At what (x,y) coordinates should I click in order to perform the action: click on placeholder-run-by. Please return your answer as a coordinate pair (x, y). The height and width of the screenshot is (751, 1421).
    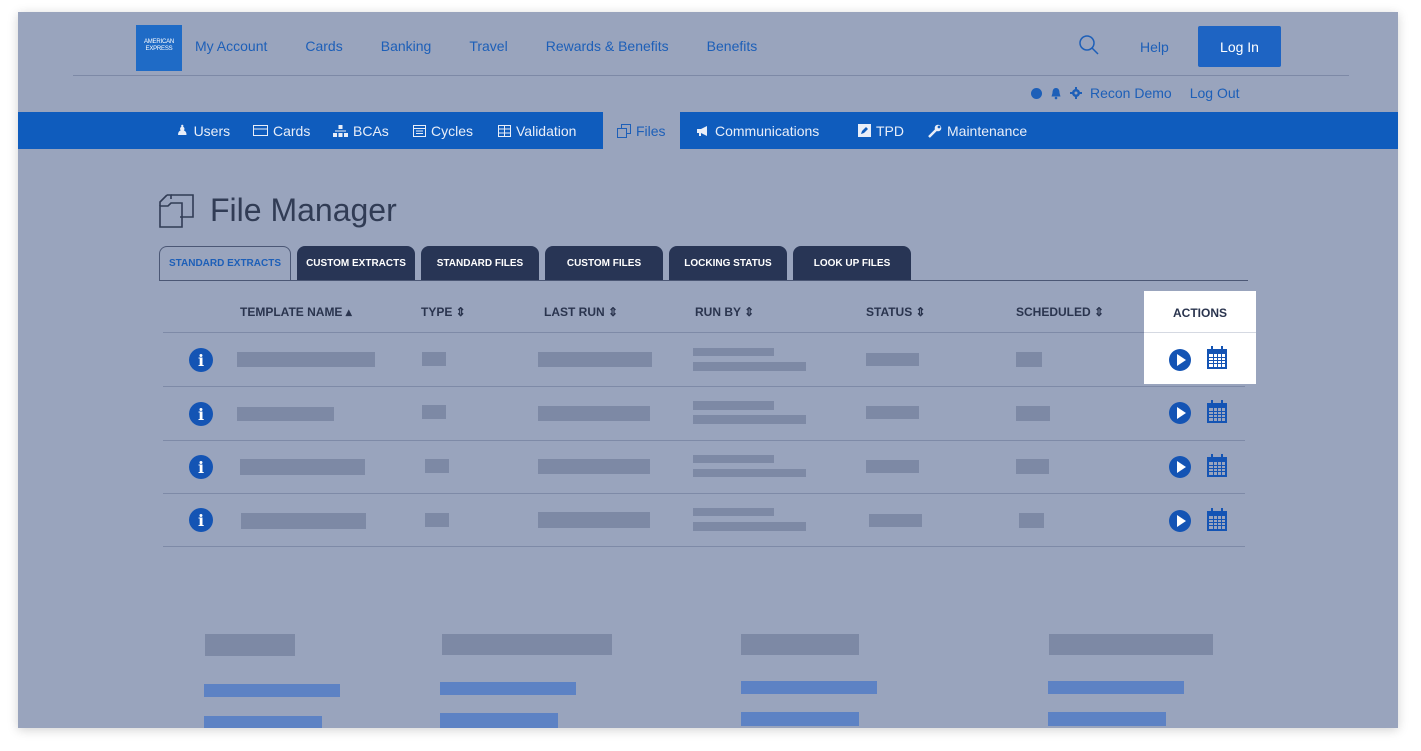
    Looking at the image, I should click on (733, 405).